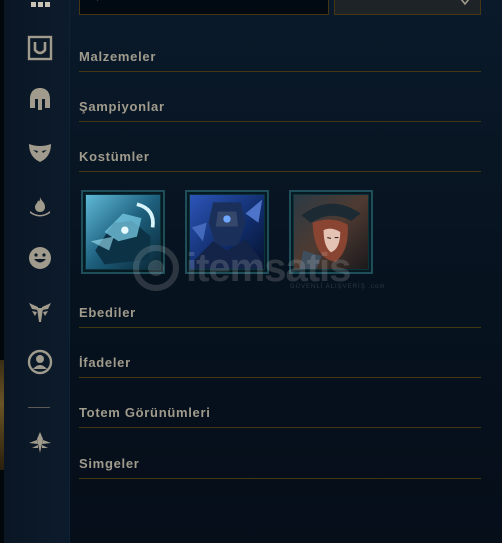 This screenshot has width=502, height=543. What do you see at coordinates (40, 258) in the screenshot?
I see `smiley-icon` at bounding box center [40, 258].